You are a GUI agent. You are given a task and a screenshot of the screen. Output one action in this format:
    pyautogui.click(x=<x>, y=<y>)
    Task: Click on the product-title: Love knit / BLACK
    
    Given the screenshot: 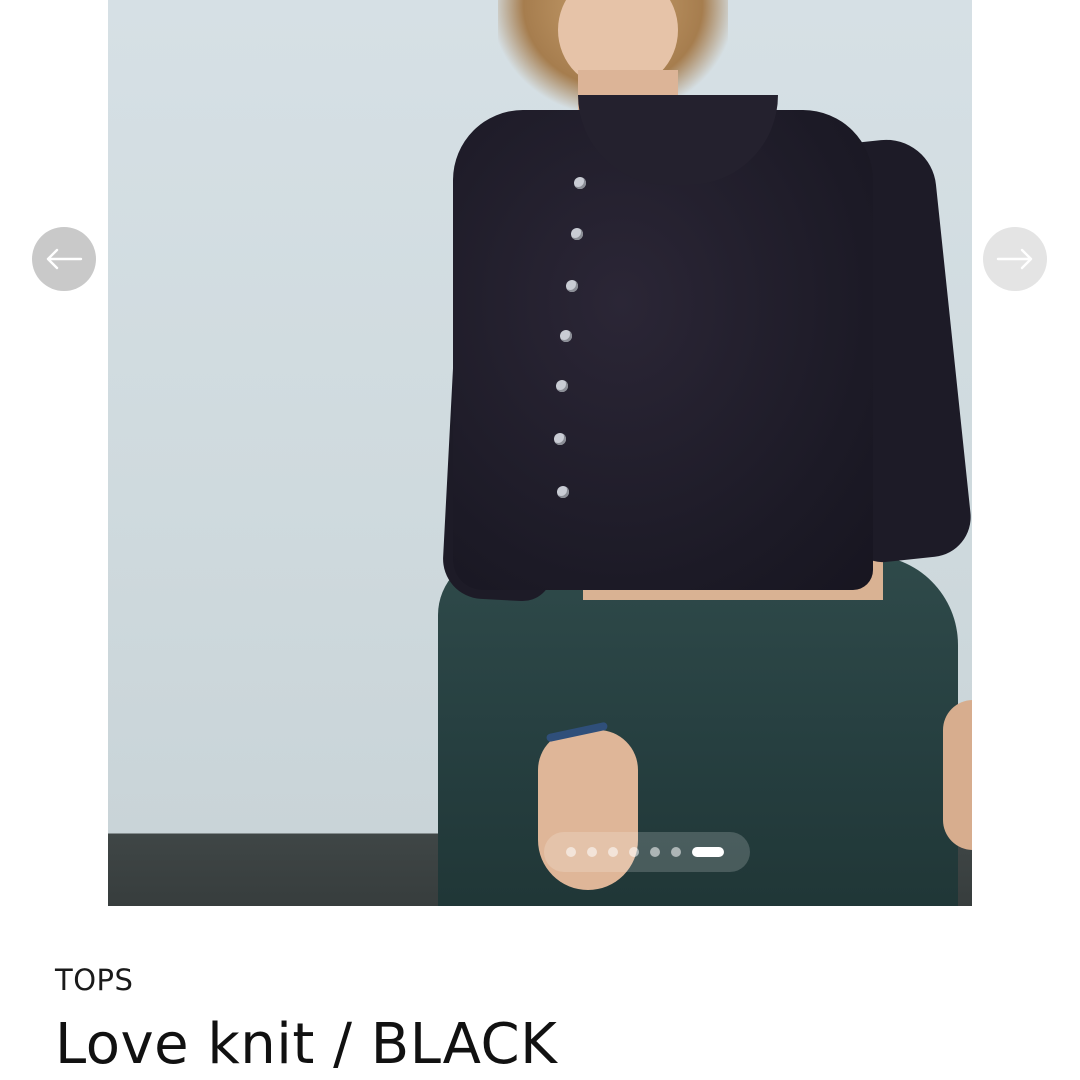 What is the action you would take?
    pyautogui.click(x=306, y=1044)
    